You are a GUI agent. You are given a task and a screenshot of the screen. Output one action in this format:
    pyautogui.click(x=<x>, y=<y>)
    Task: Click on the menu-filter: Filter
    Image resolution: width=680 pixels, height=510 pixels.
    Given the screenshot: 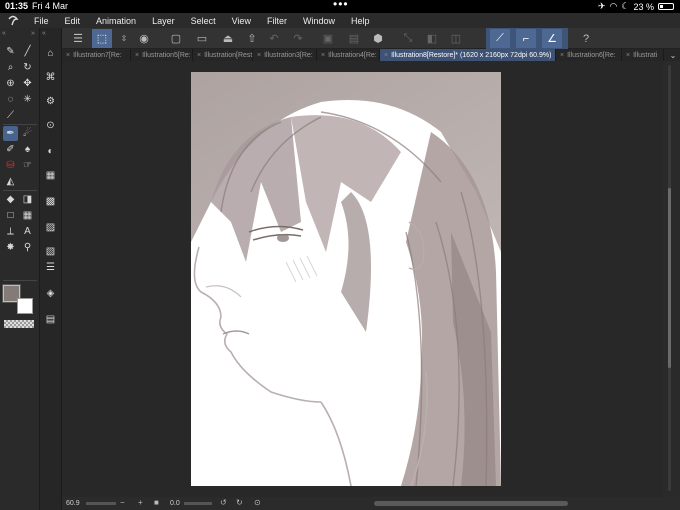 What is the action you would take?
    pyautogui.click(x=277, y=21)
    